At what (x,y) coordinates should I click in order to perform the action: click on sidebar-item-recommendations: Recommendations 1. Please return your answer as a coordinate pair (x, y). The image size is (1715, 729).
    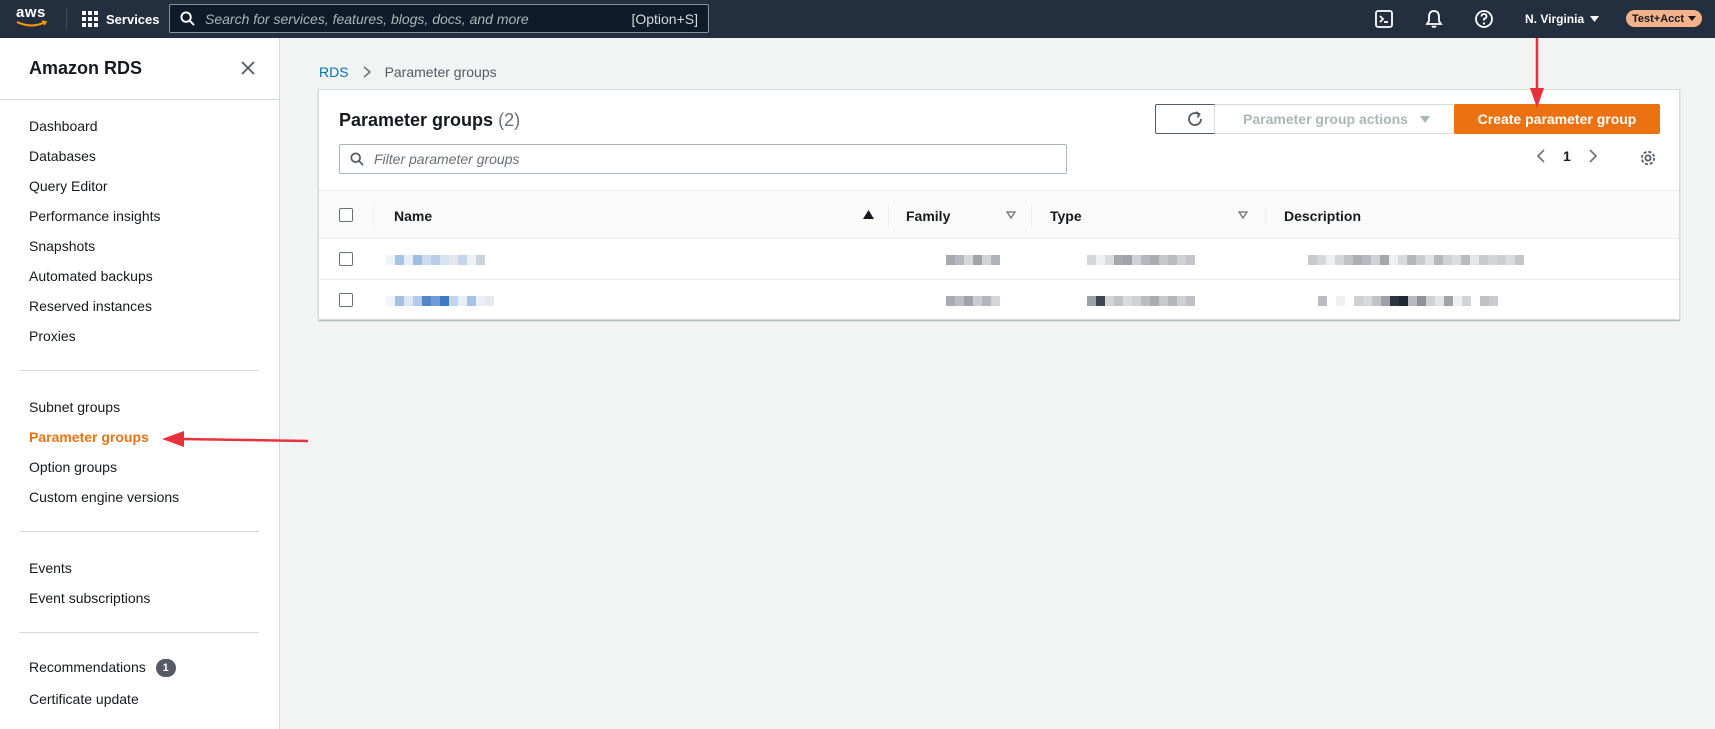
    Looking at the image, I should click on (102, 668).